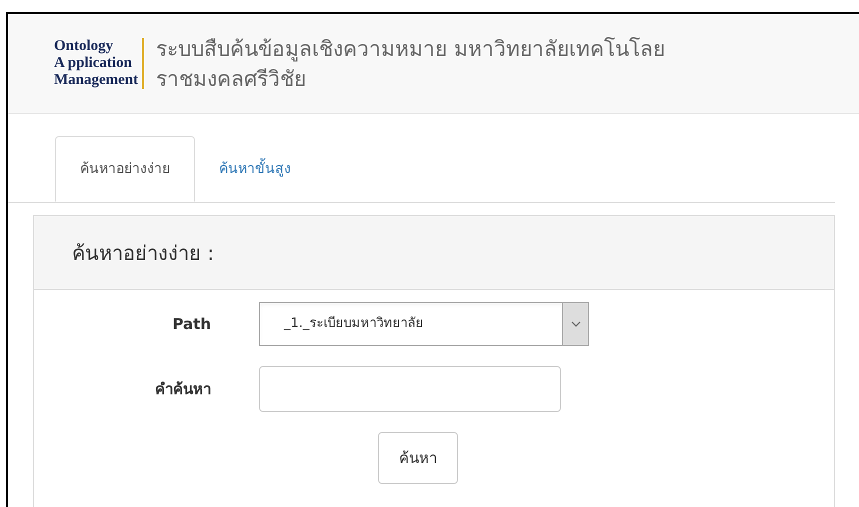  I want to click on path-select: _1._ระเบียบมหาวิทยาลัย, so click(424, 324).